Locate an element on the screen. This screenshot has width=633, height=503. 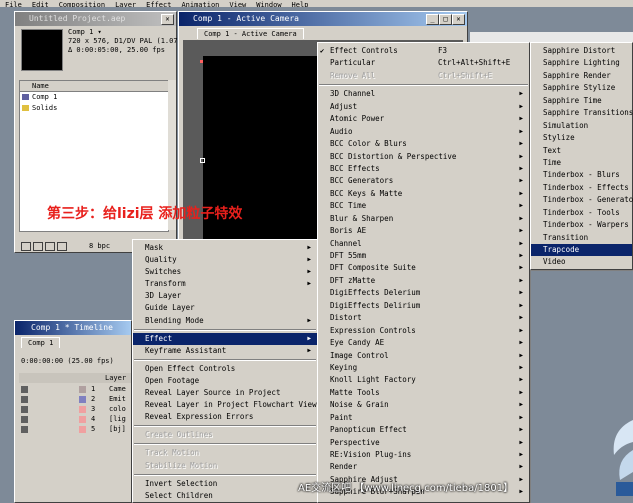
timecode-display: 0:00:00:00 (25.00 fps) is located at coordinates (67, 361).